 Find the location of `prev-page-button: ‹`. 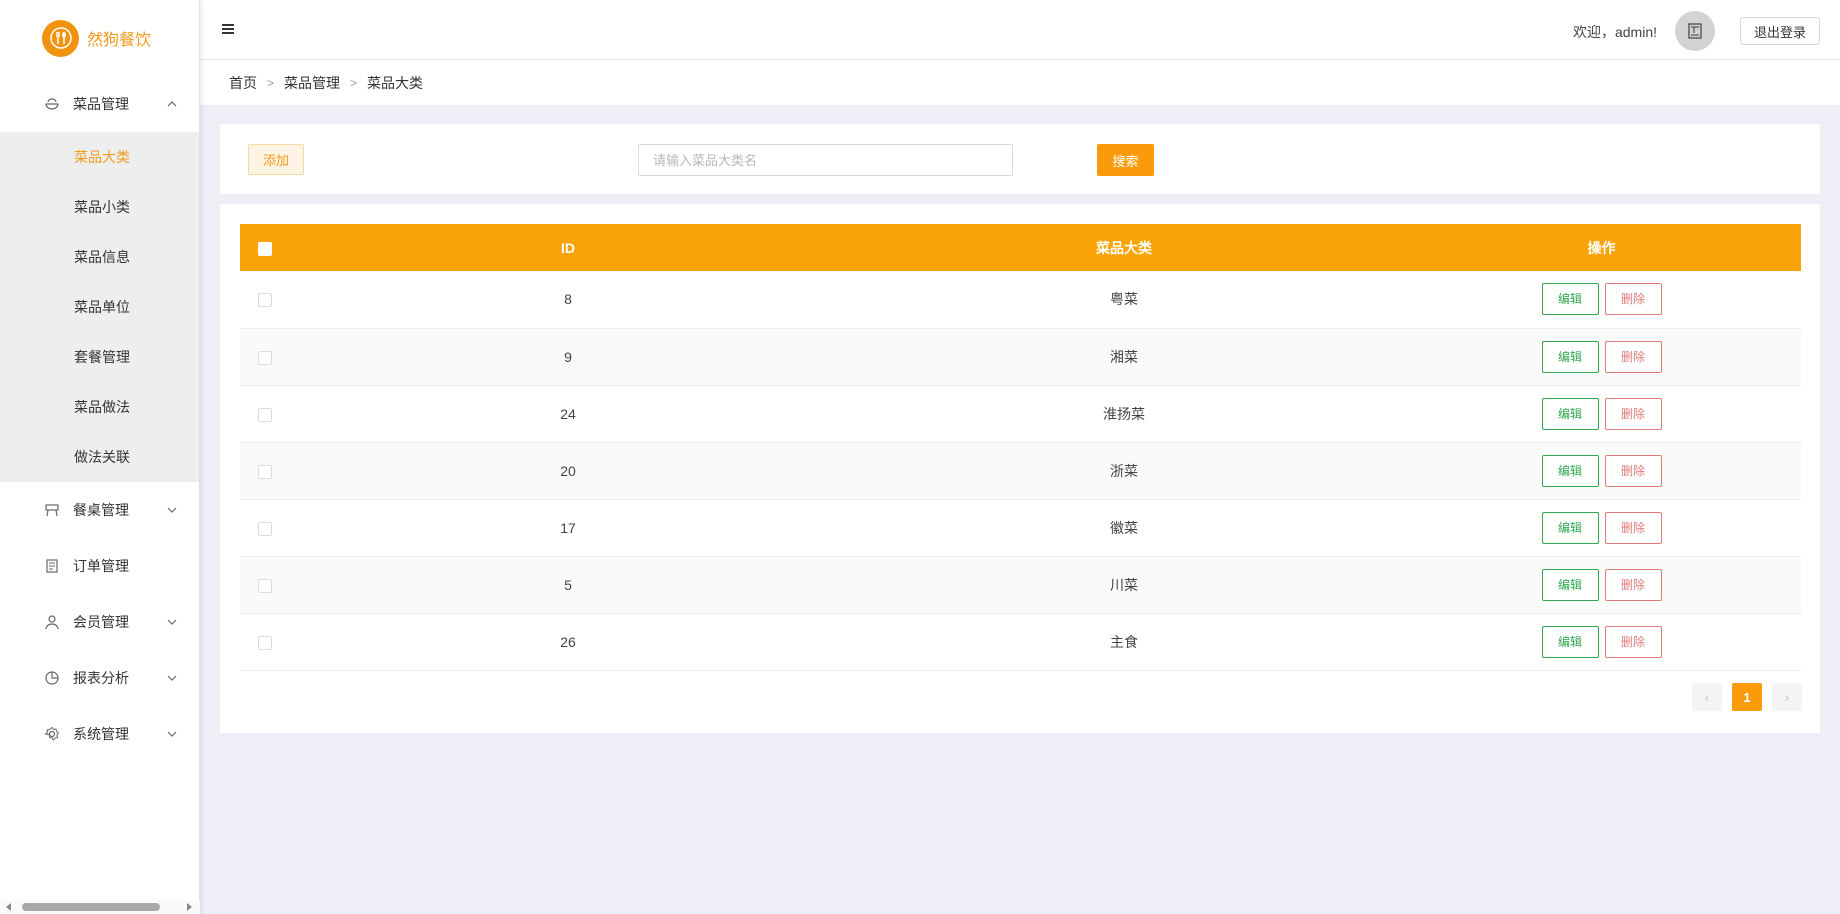

prev-page-button: ‹ is located at coordinates (1707, 697).